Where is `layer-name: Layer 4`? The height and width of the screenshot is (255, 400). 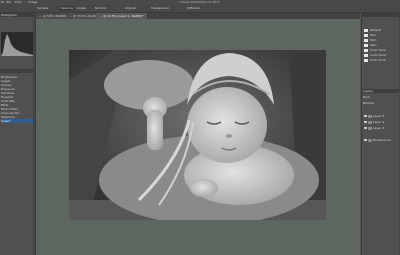 layer-name: Layer 4 is located at coordinates (379, 122).